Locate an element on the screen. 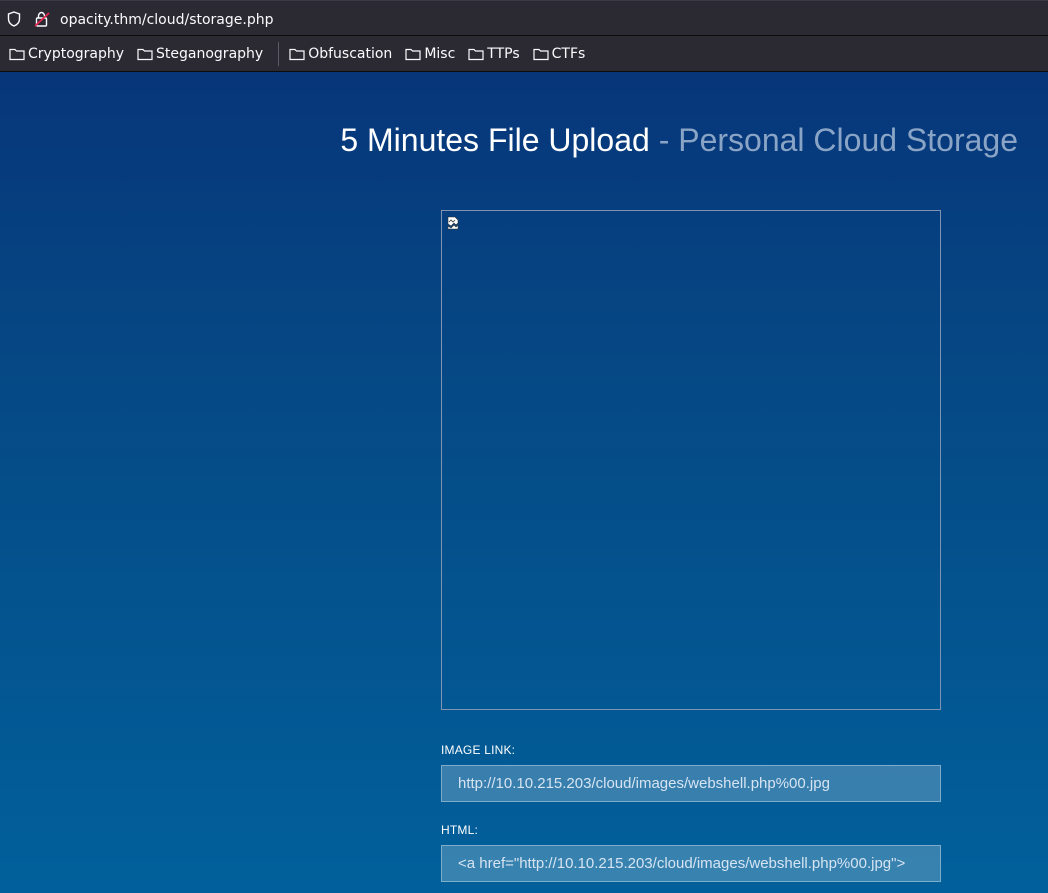 Image resolution: width=1048 pixels, height=893 pixels. bookmark-label: Steganography is located at coordinates (210, 53).